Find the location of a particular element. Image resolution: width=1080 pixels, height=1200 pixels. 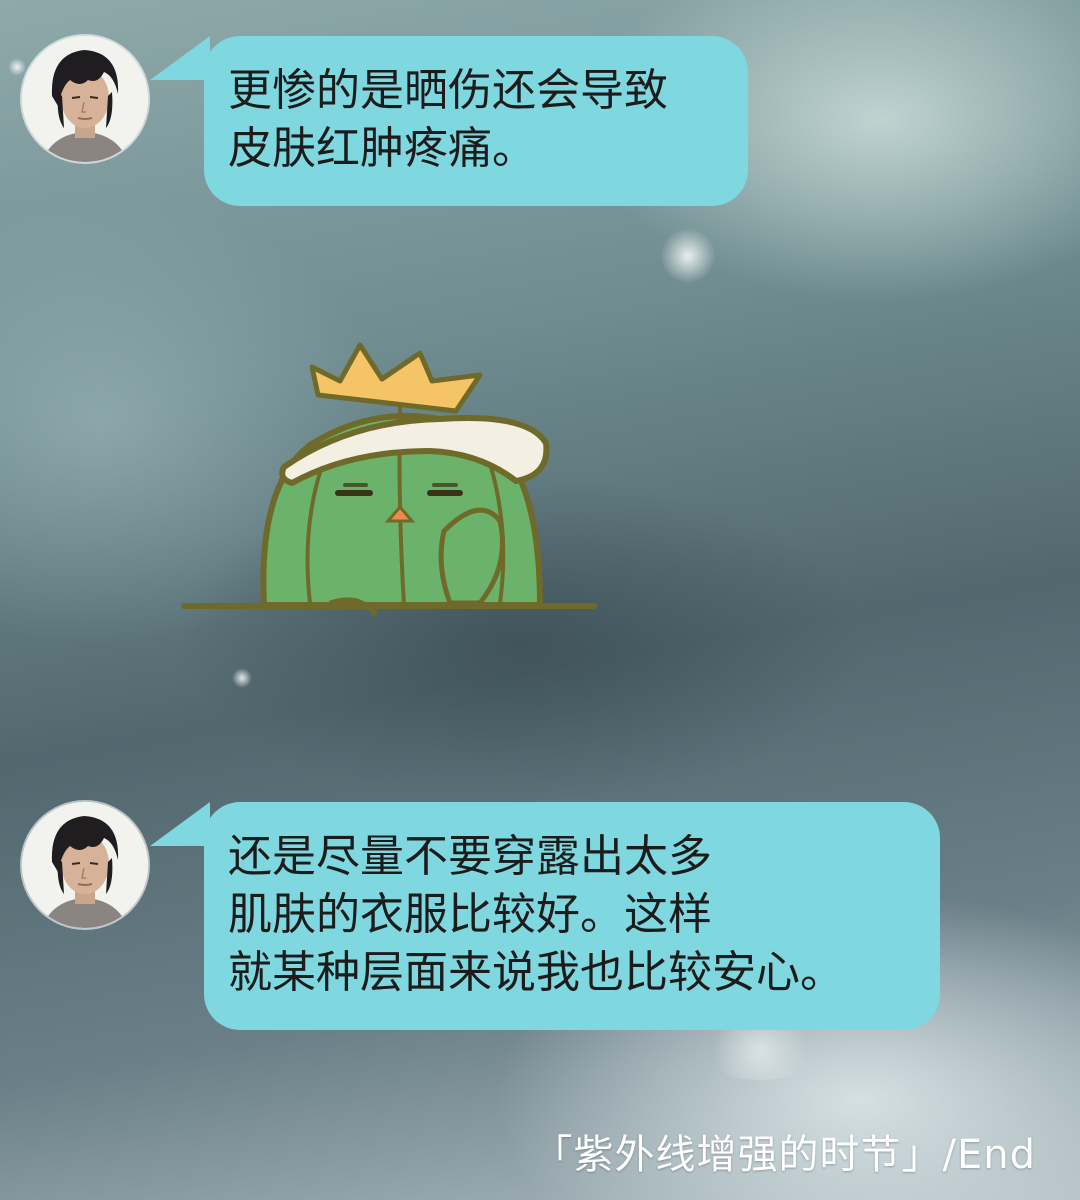

message-text-line: 肌肤的衣服比较好。这样 is located at coordinates (470, 914).